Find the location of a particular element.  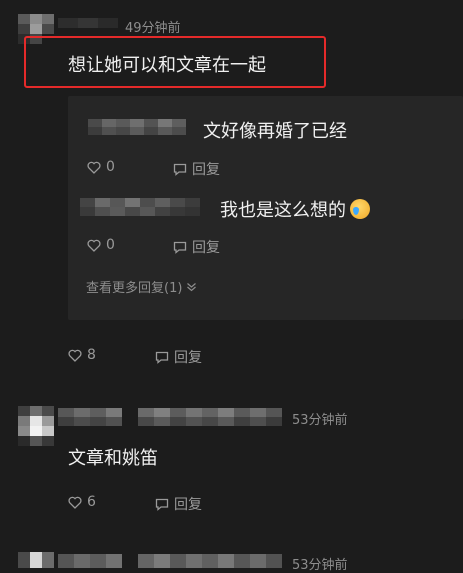

reply-text-row: 我也是这么想的 is located at coordinates (295, 209).